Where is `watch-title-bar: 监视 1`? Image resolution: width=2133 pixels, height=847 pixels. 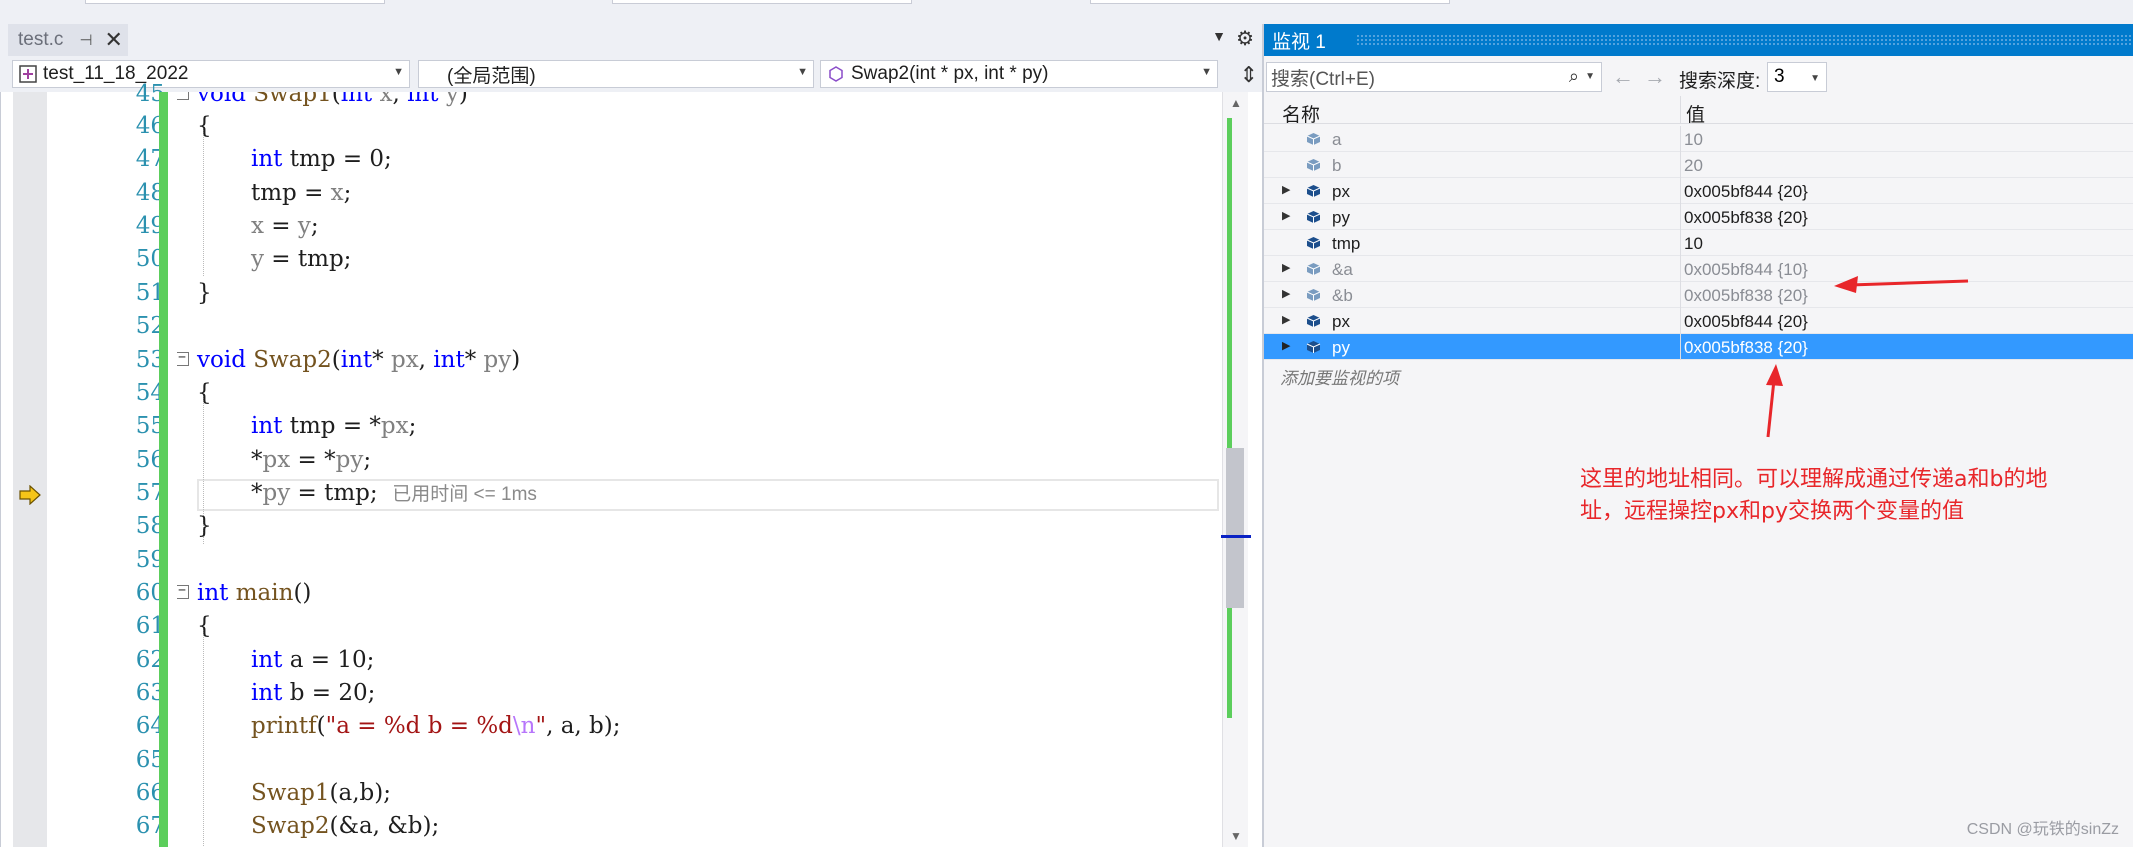
watch-title-bar: 监视 1 is located at coordinates (1698, 40).